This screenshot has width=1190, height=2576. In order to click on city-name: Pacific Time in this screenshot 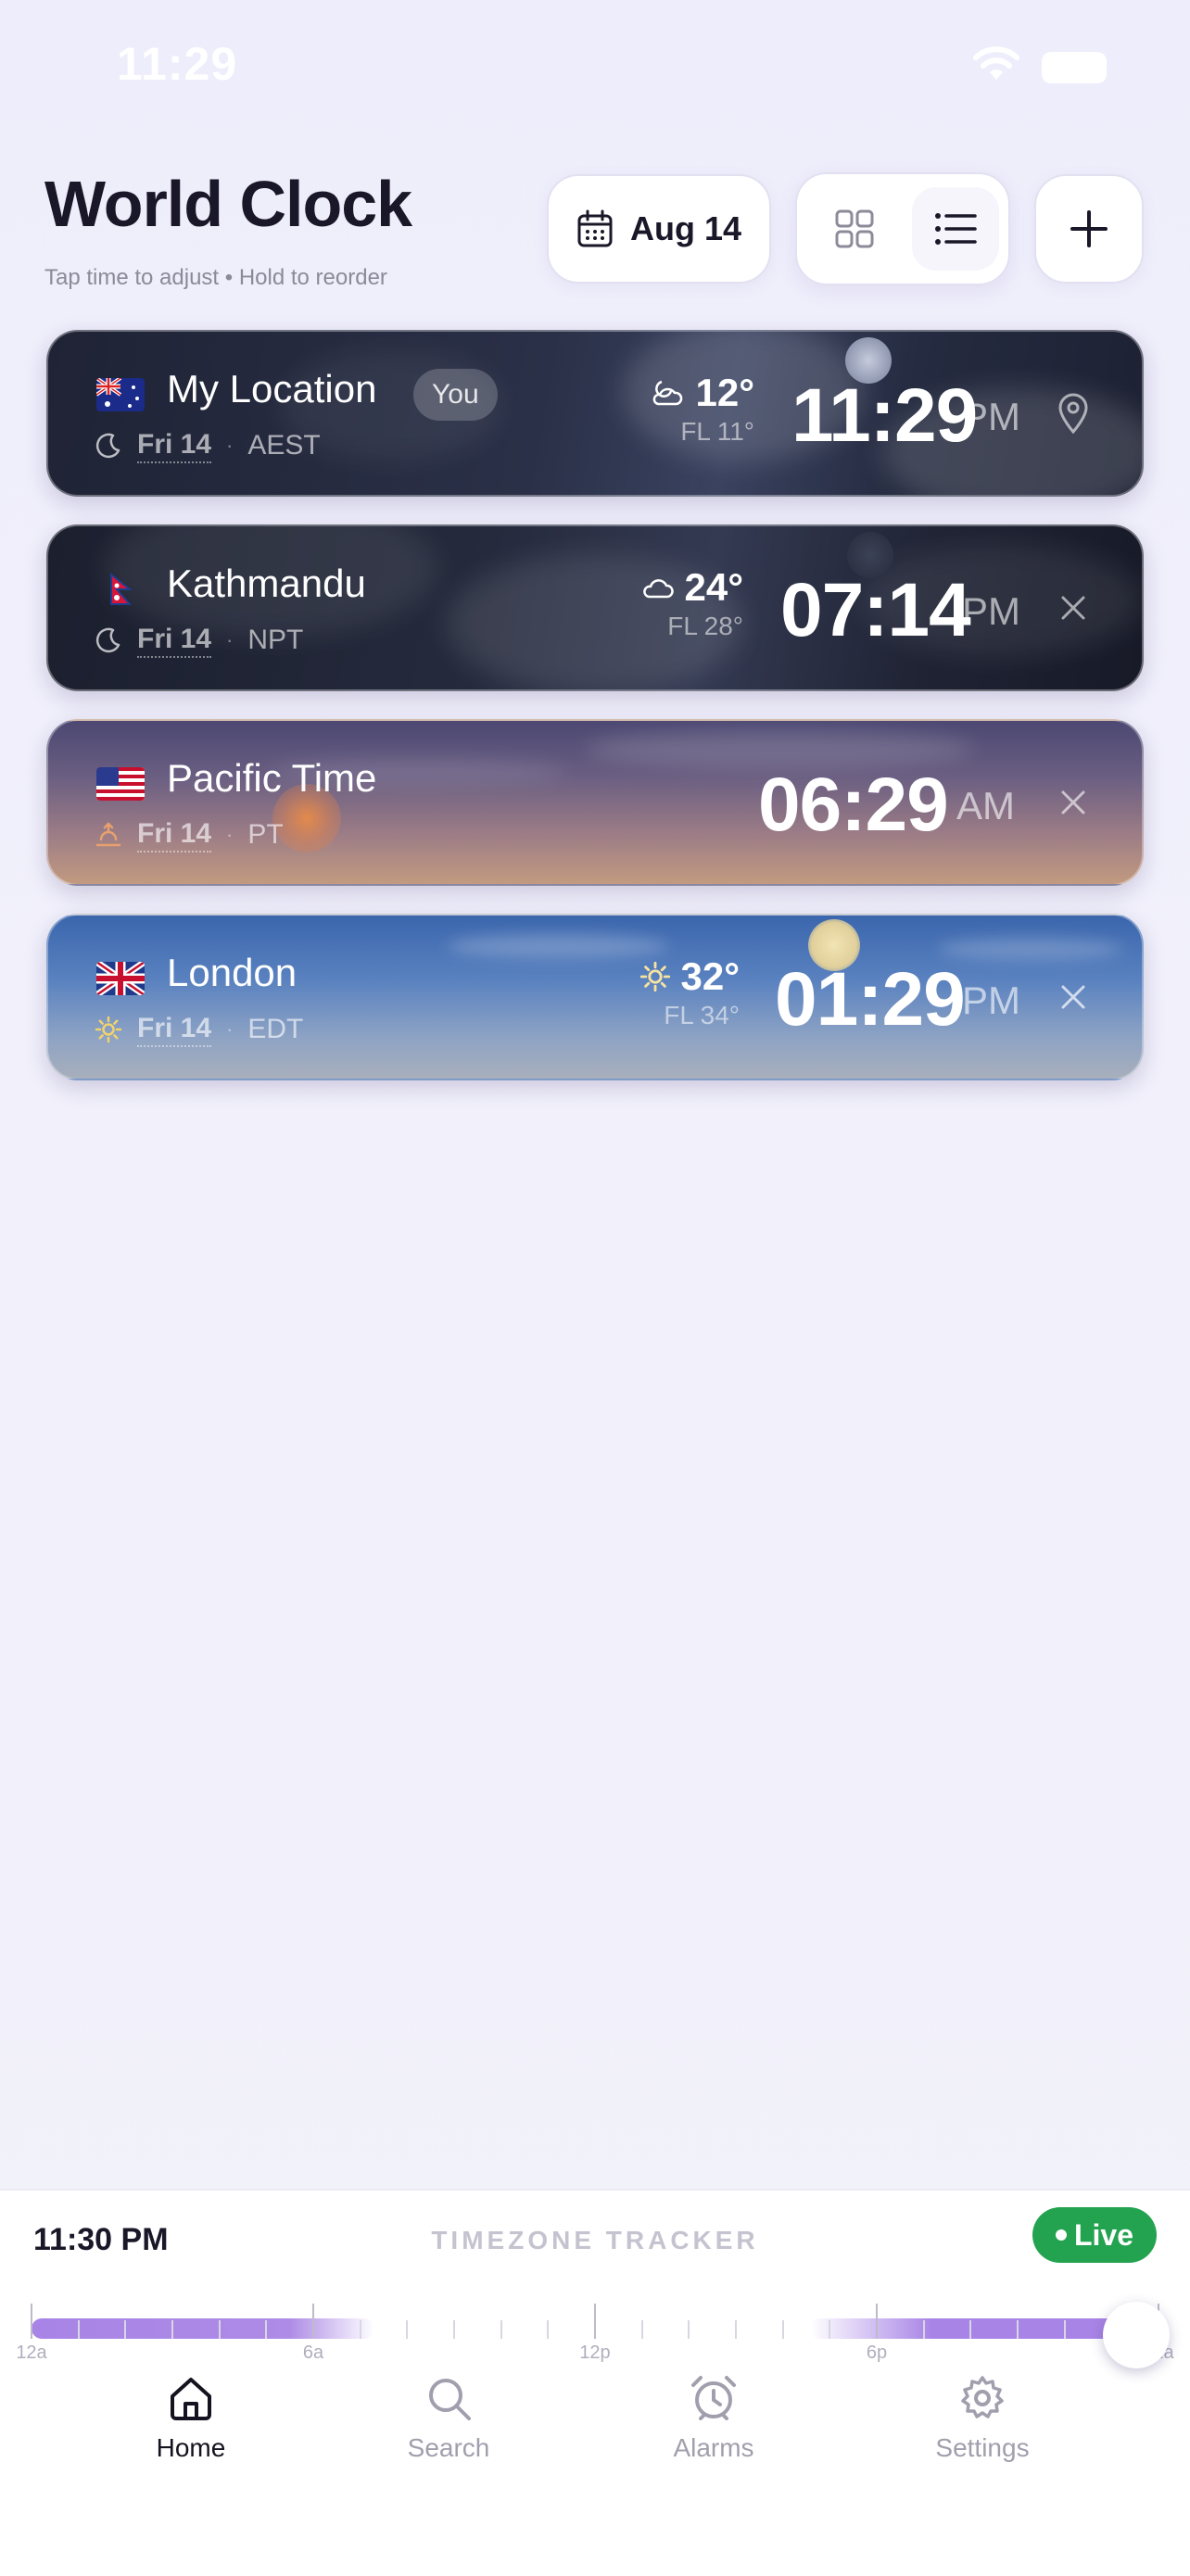, I will do `click(272, 778)`.